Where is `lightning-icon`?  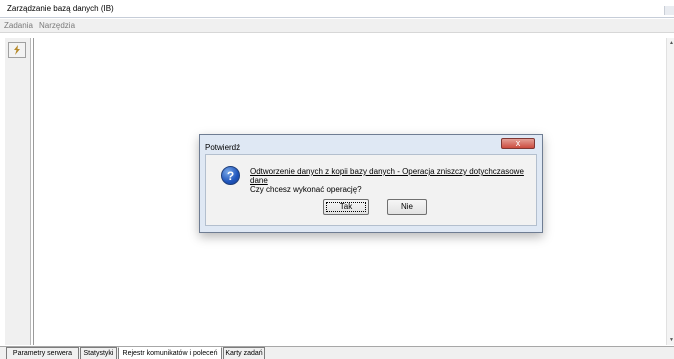
lightning-icon is located at coordinates (17, 50).